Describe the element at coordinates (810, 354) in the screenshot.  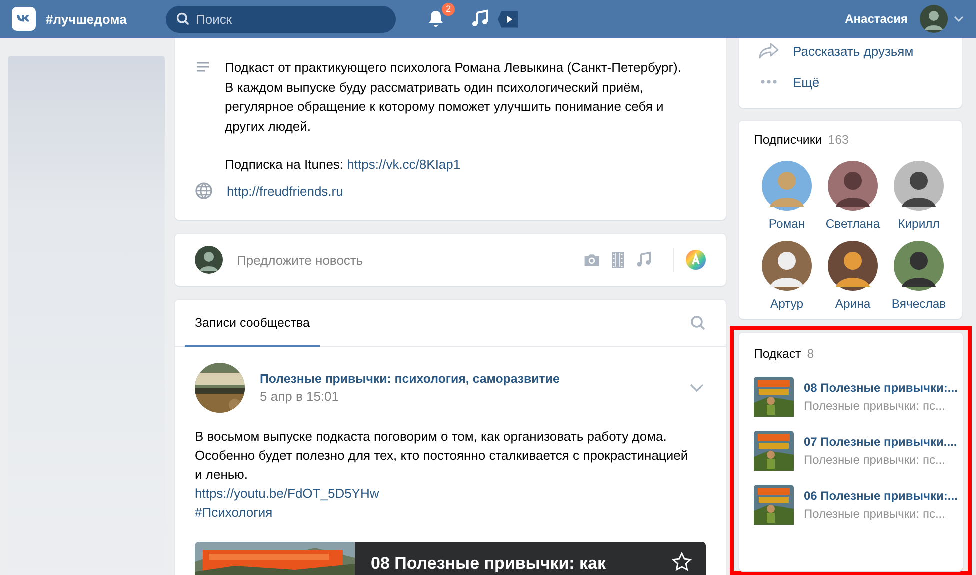
I see `episode-count: 8` at that location.